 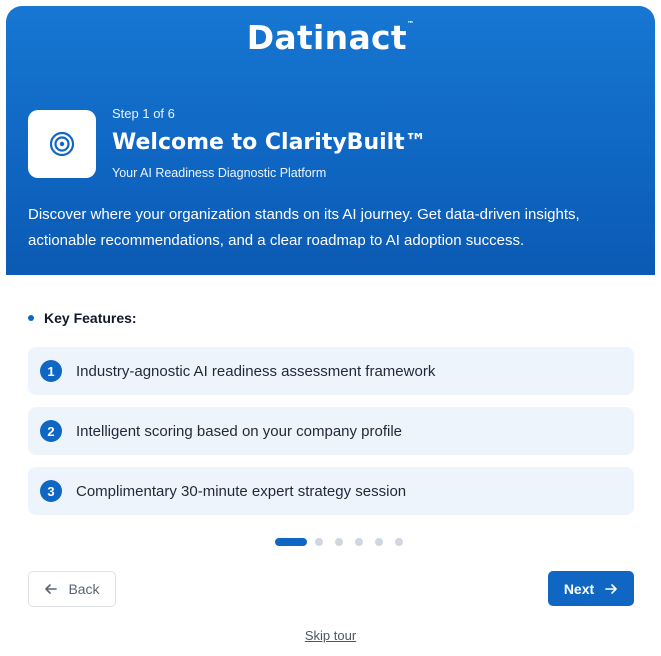 I want to click on skip-tour-link: Skip tour, so click(x=330, y=635).